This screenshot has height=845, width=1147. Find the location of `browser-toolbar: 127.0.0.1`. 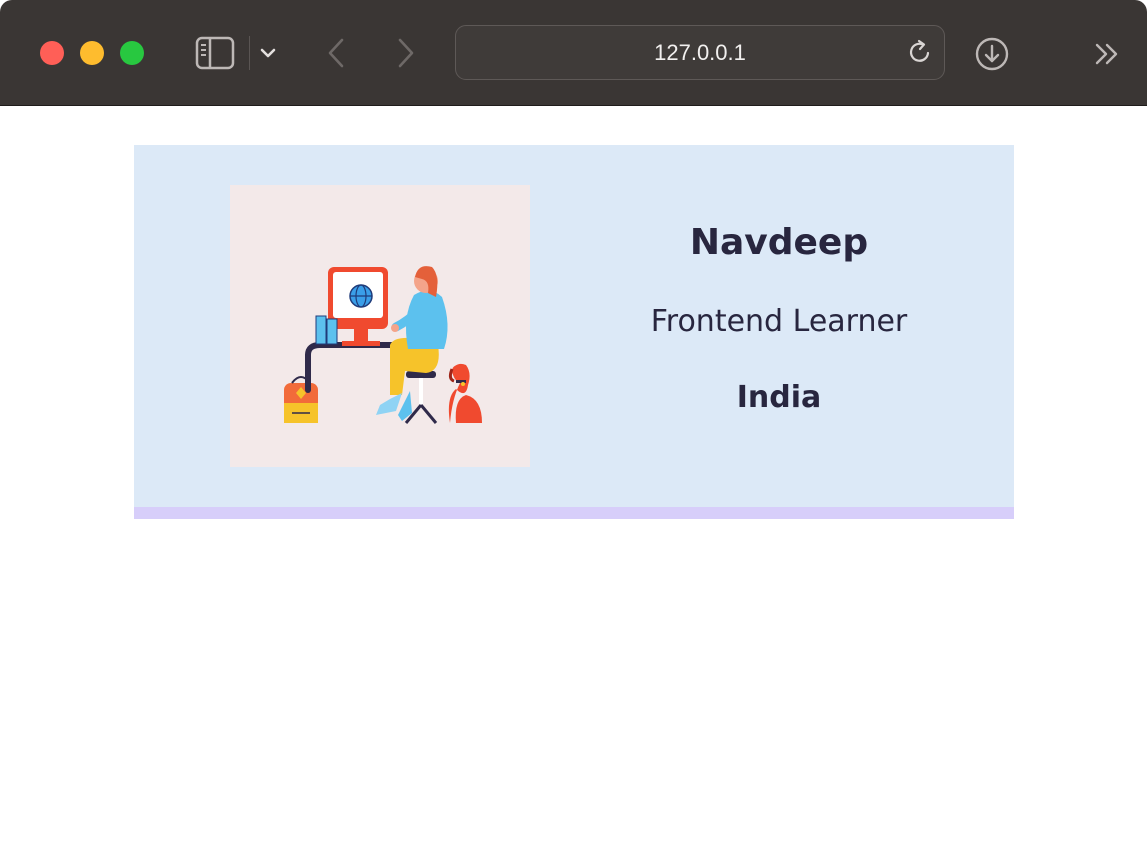

browser-toolbar: 127.0.0.1 is located at coordinates (573, 53).